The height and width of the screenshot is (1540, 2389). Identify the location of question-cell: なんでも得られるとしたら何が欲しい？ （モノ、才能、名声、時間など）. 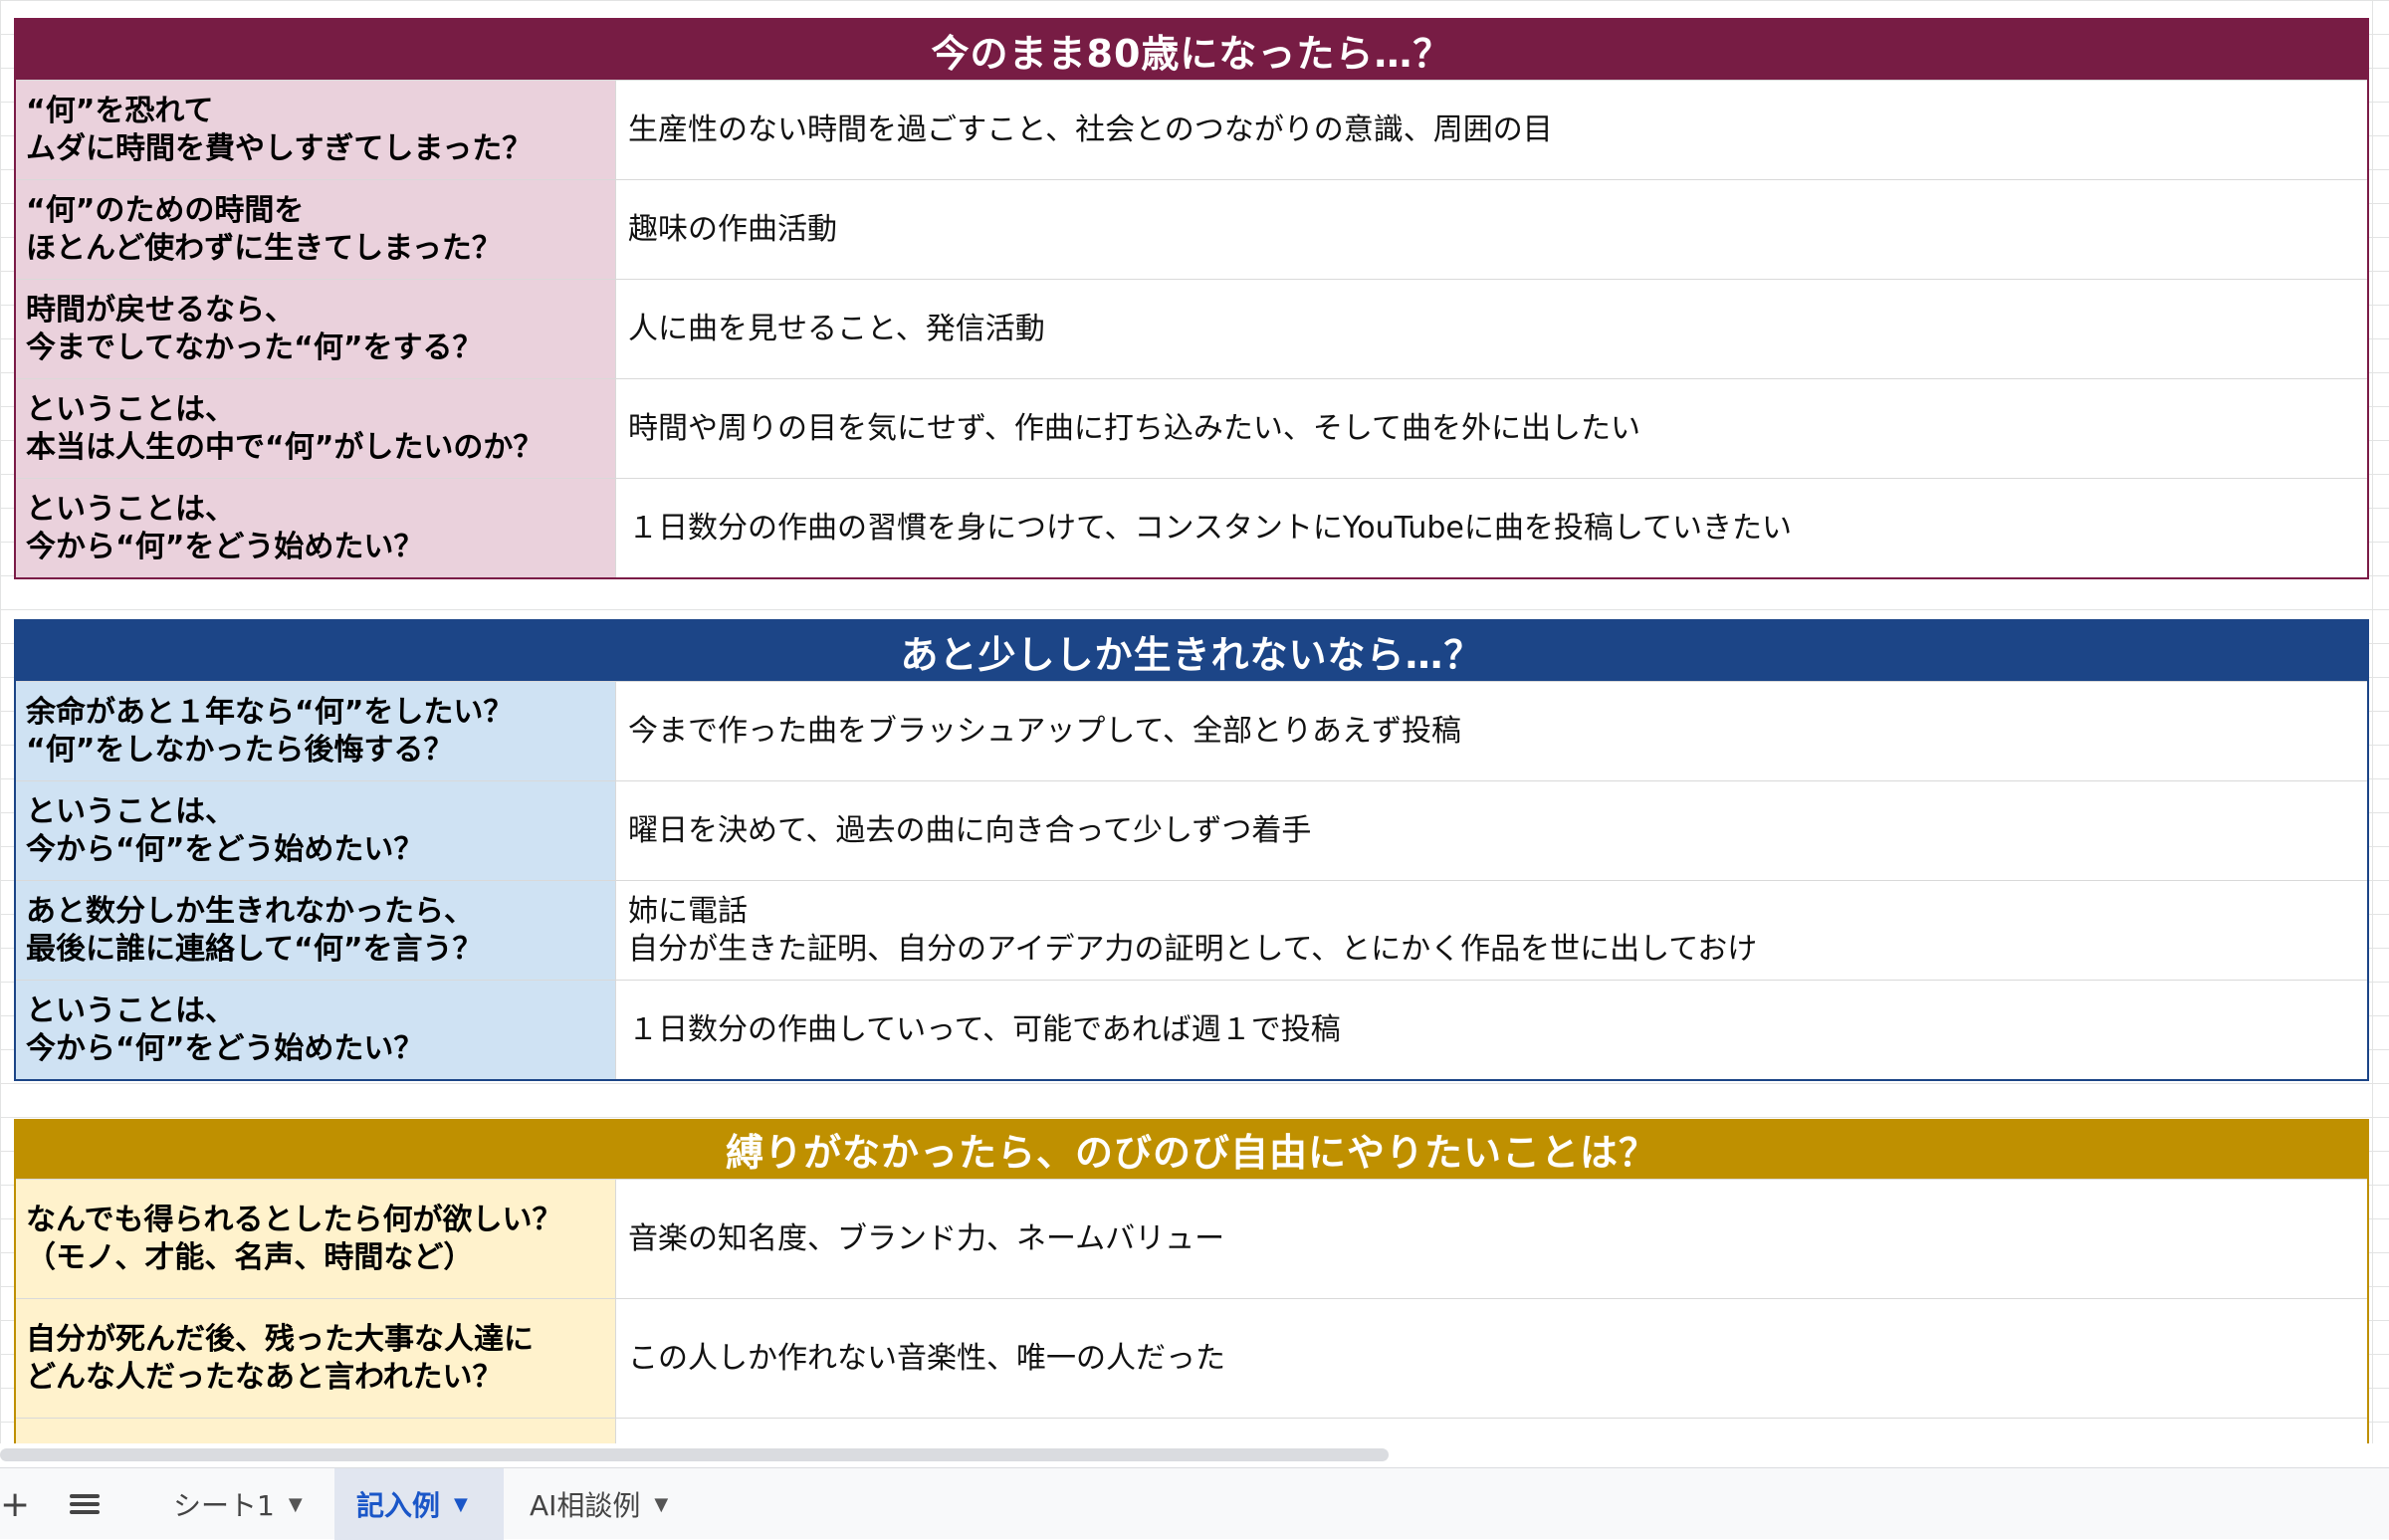
(316, 1239).